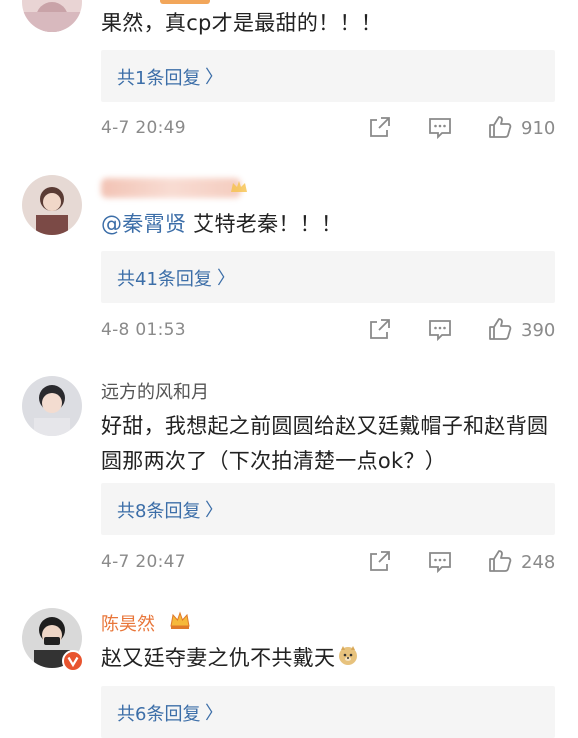 The width and height of the screenshot is (578, 738). I want to click on reply-count-label: 共8条回复, so click(159, 511).